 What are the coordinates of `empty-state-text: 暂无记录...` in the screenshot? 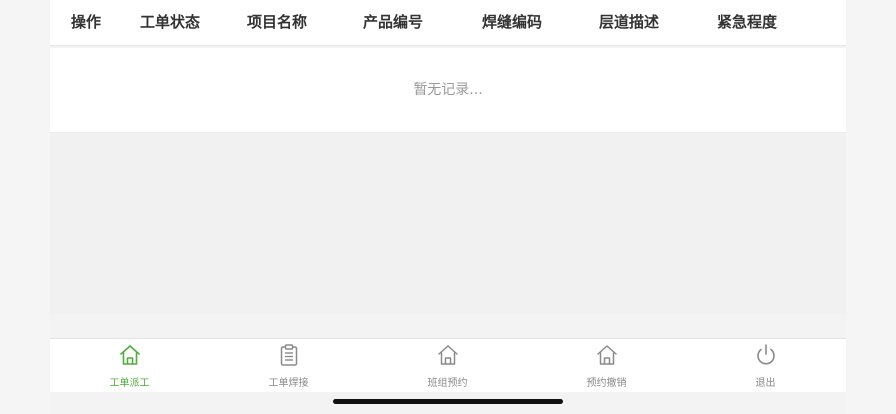 It's located at (448, 90).